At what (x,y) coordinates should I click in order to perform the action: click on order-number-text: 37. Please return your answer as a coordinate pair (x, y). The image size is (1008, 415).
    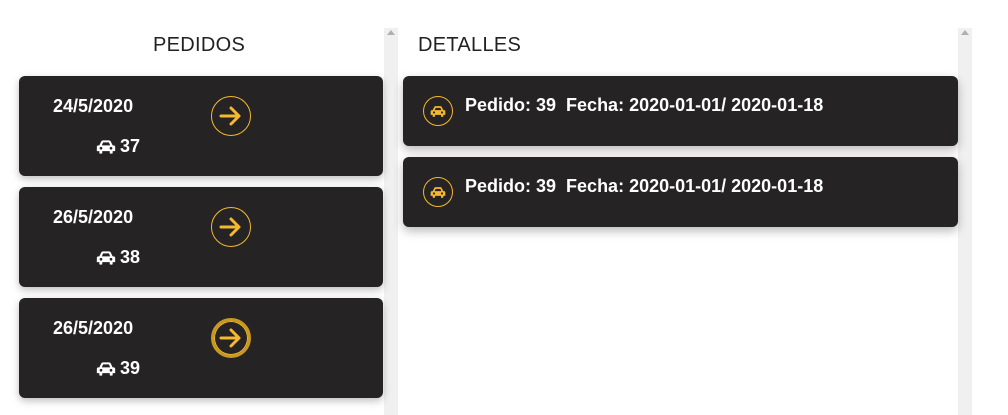
    Looking at the image, I should click on (130, 146).